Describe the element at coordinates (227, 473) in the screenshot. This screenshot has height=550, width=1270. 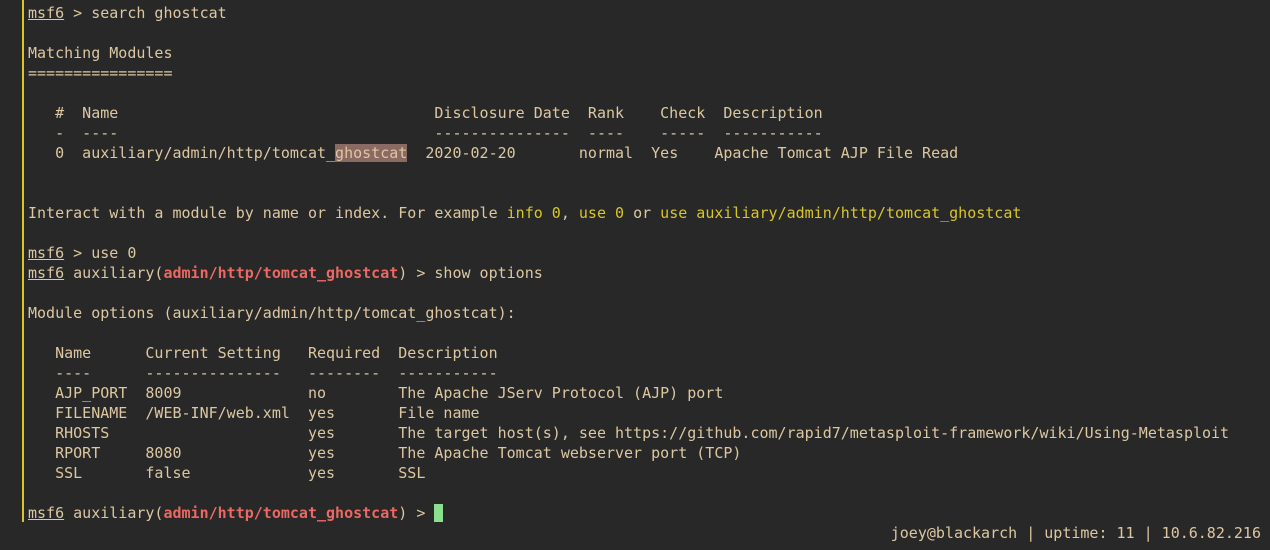
I see `option-row-ssl: SSL false yes SSL` at that location.